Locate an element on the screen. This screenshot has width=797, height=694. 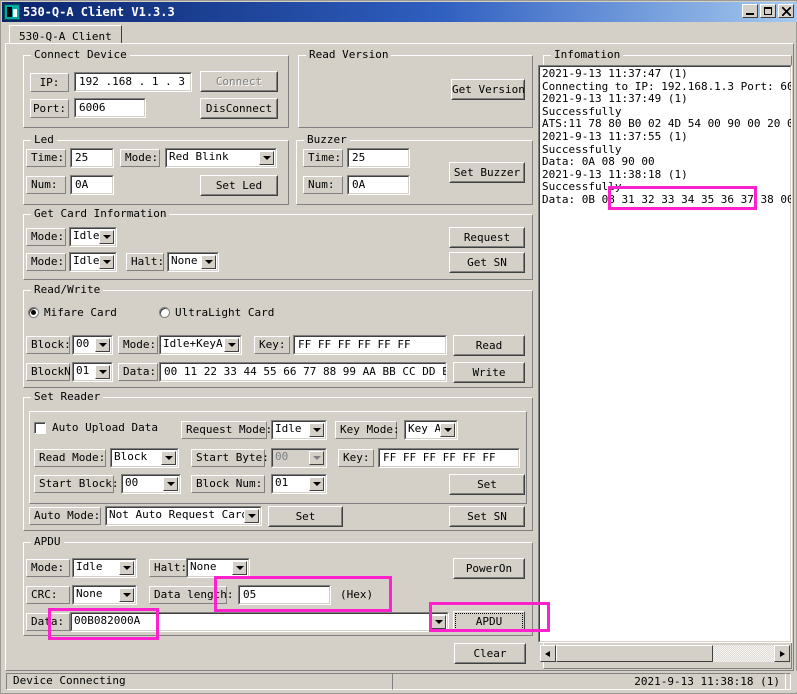
group-caption-buzzer: Buzzer is located at coordinates (327, 139).